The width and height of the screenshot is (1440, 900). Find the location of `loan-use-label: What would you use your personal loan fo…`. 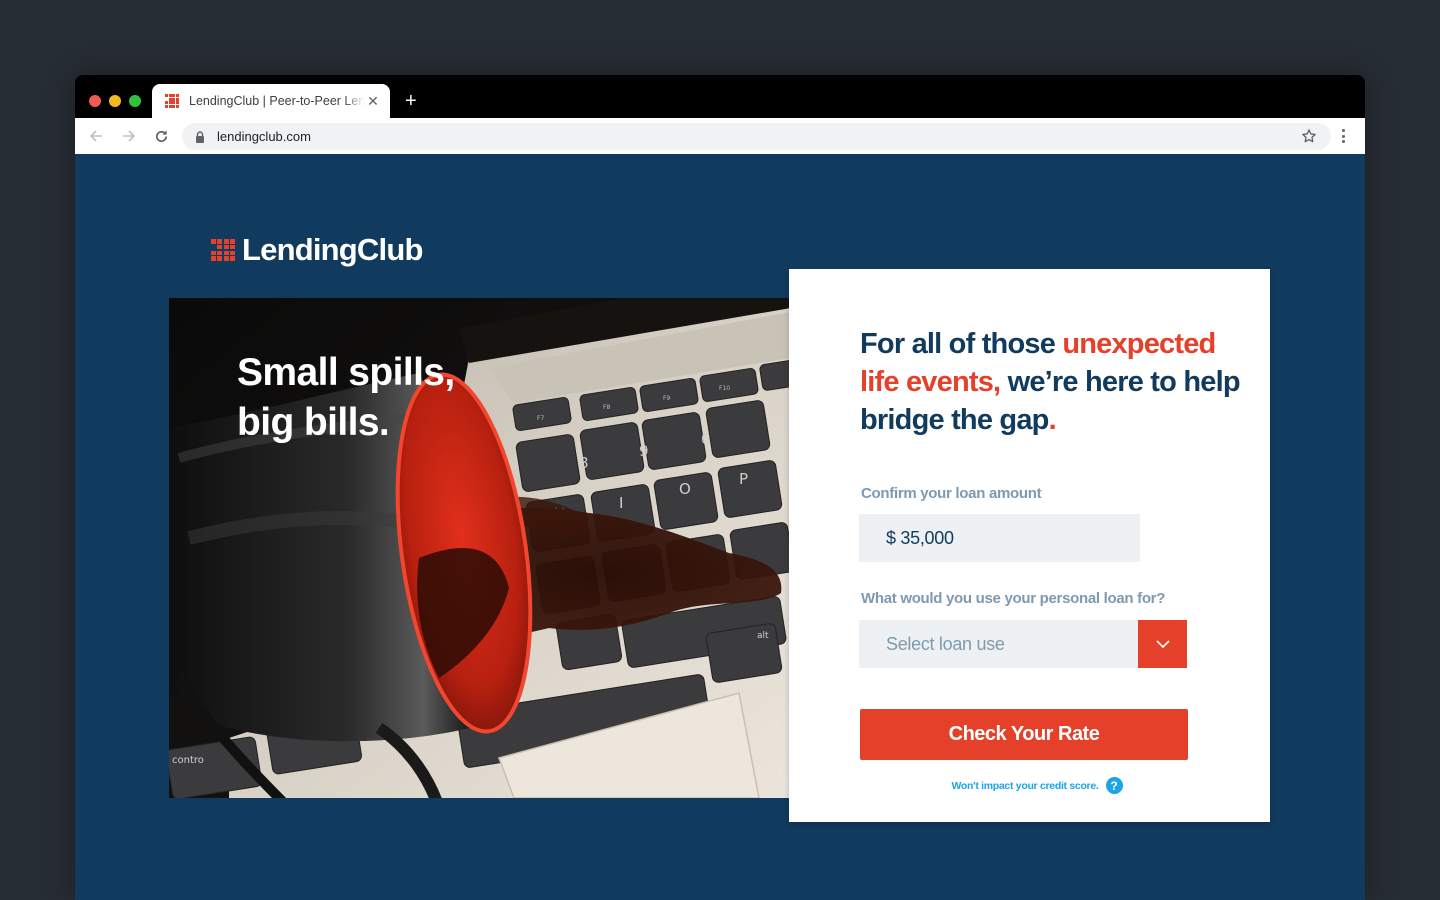

loan-use-label: What would you use your personal loan fo… is located at coordinates (1013, 598).